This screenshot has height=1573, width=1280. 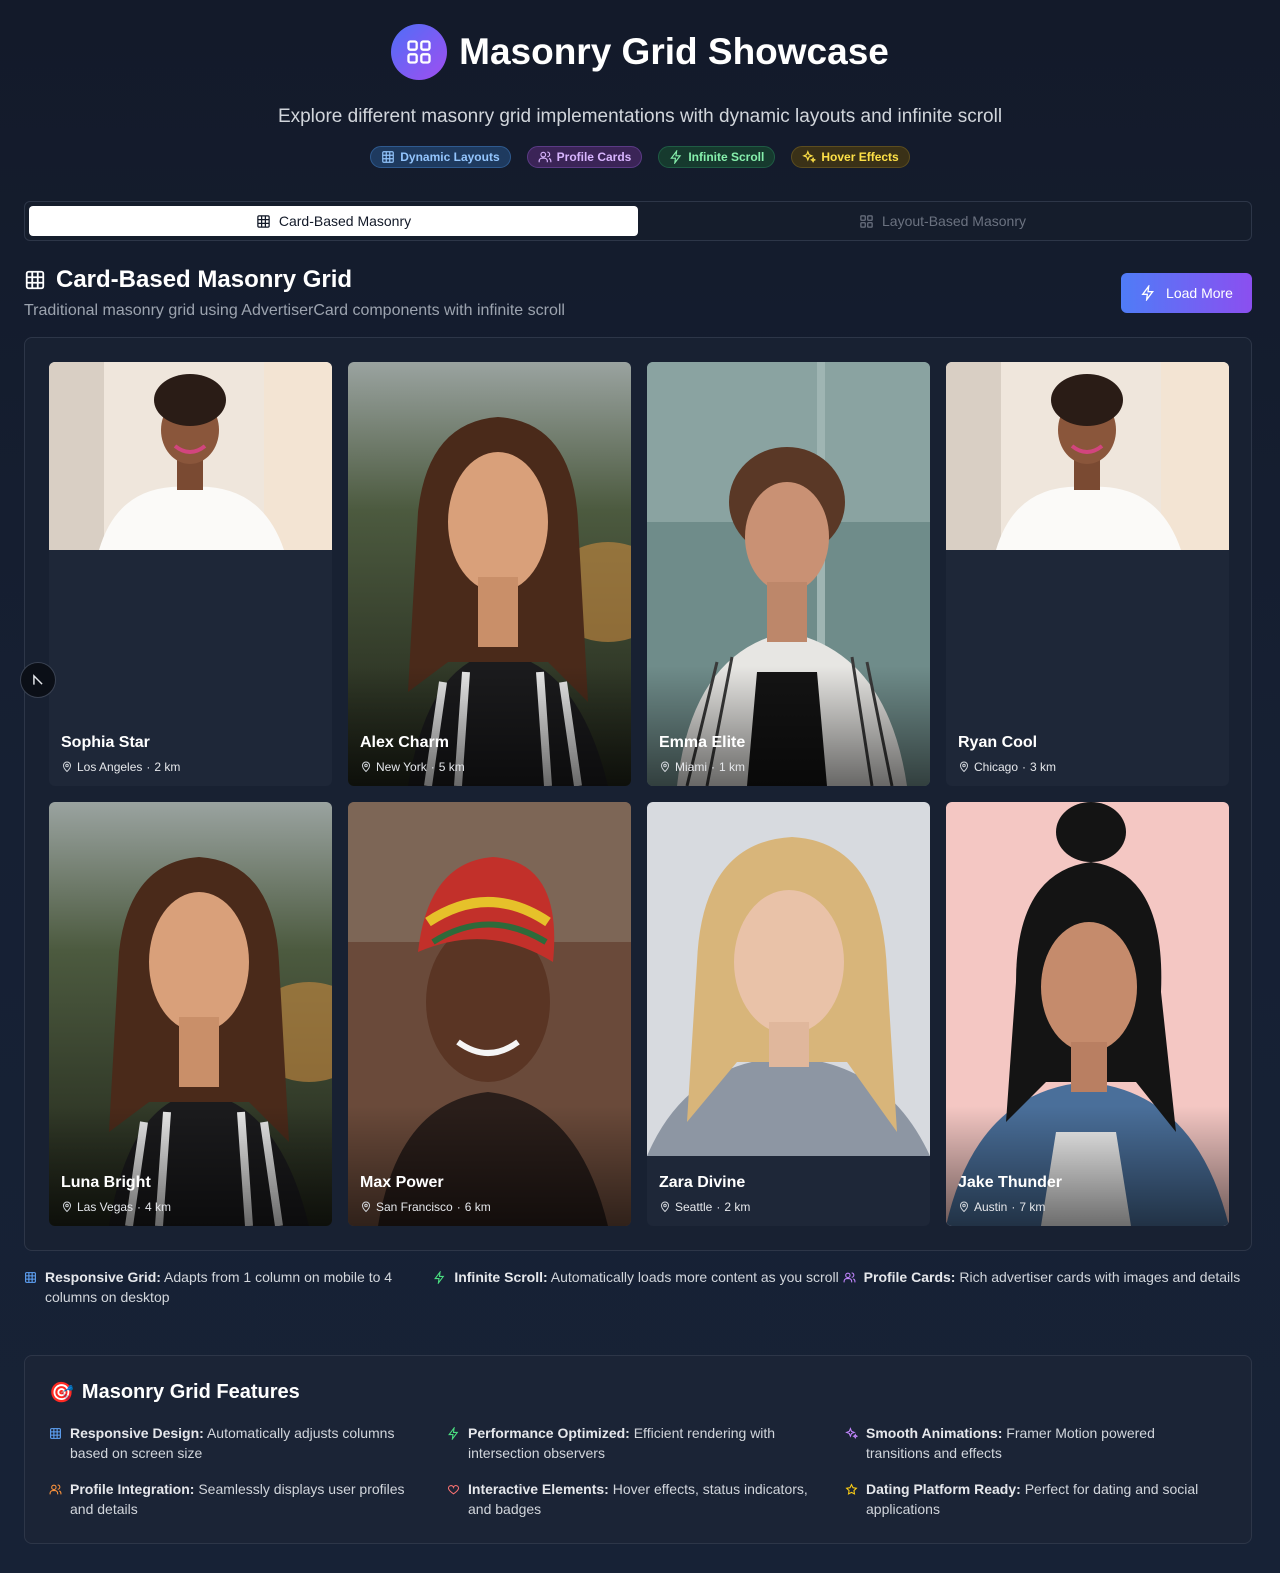 What do you see at coordinates (105, 1207) in the screenshot?
I see `location-city: Las Vegas` at bounding box center [105, 1207].